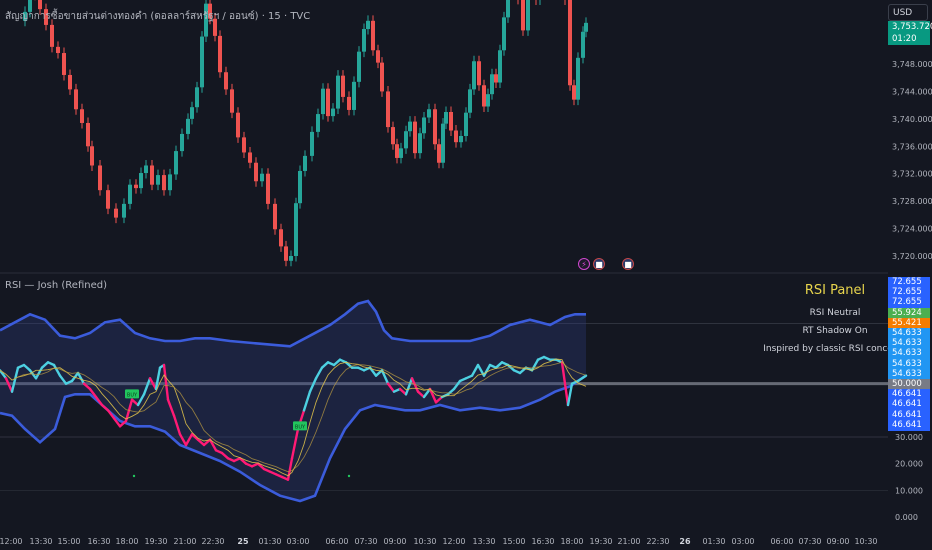 The image size is (932, 550). Describe the element at coordinates (909, 425) in the screenshot. I see `value-tag: 46.641` at that location.